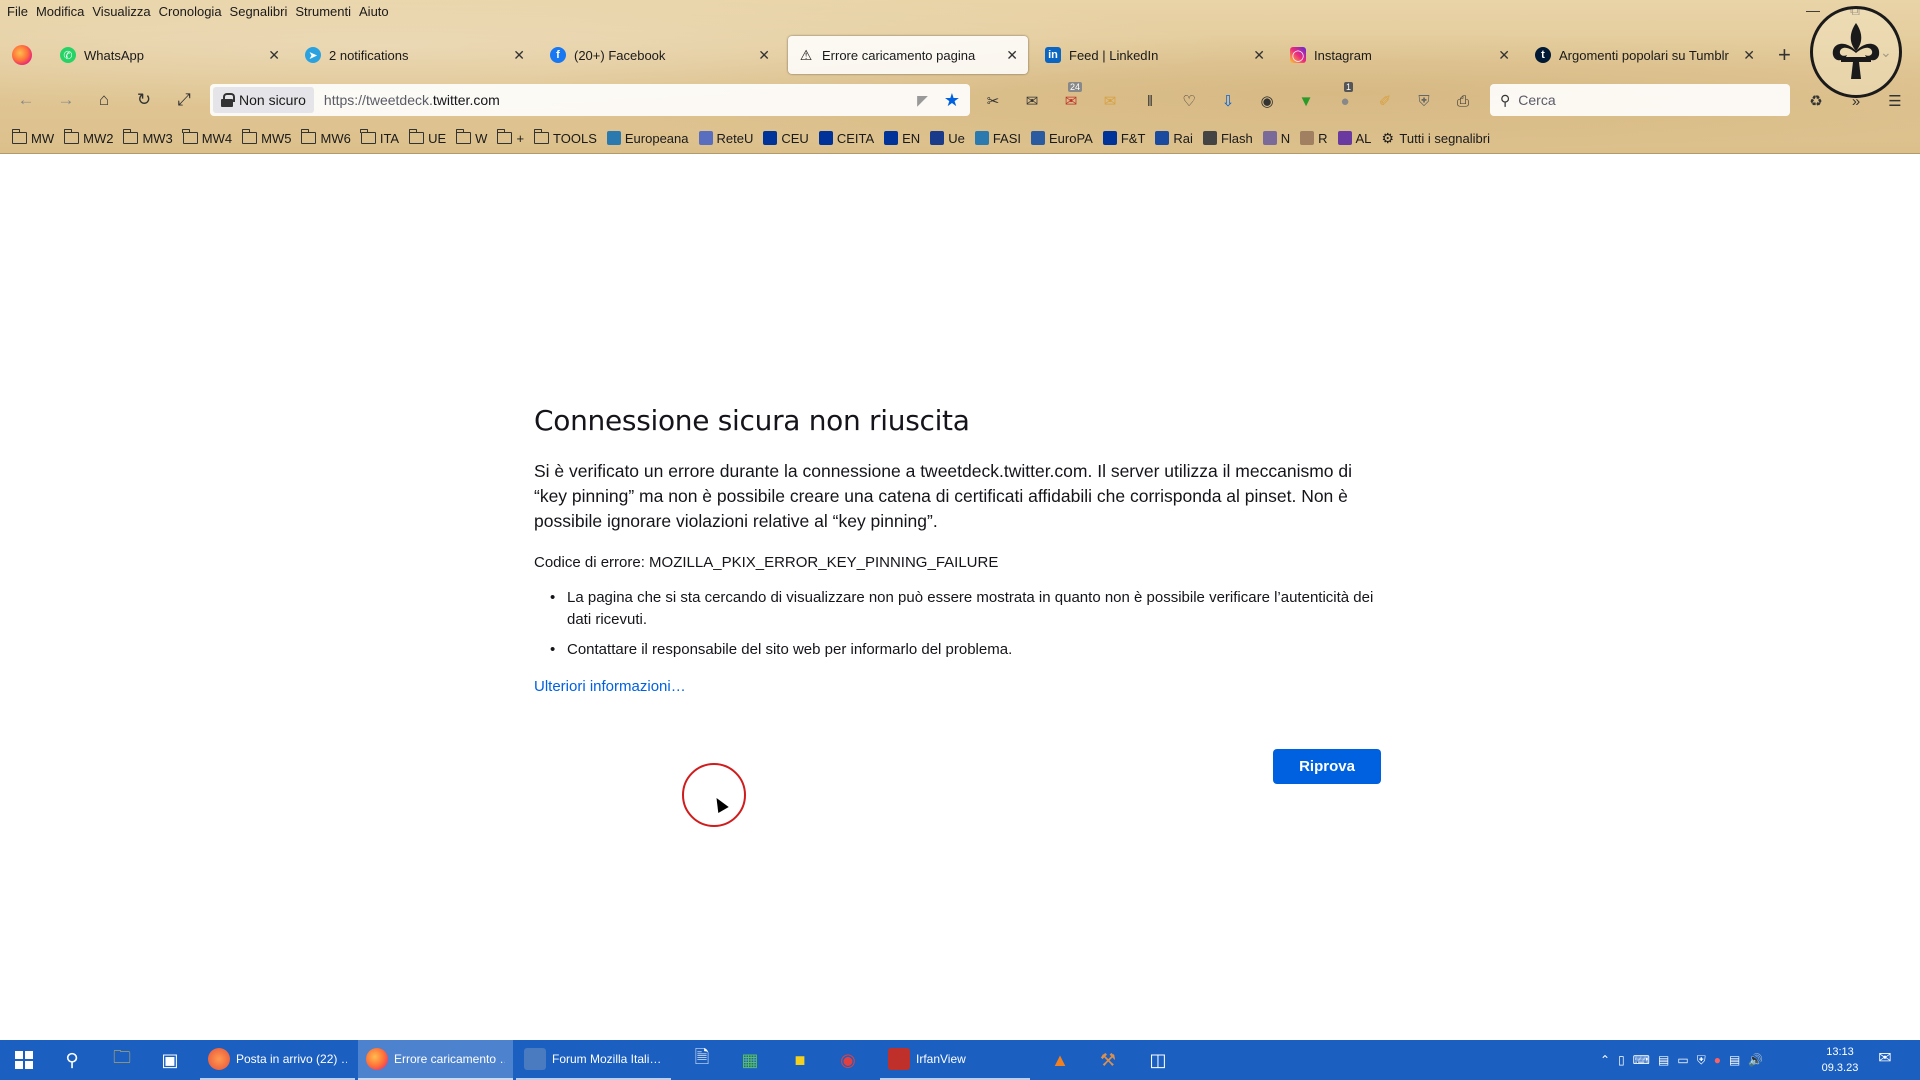 Image resolution: width=1920 pixels, height=1080 pixels. Describe the element at coordinates (427, 137) in the screenshot. I see `bookmark-item: UE` at that location.